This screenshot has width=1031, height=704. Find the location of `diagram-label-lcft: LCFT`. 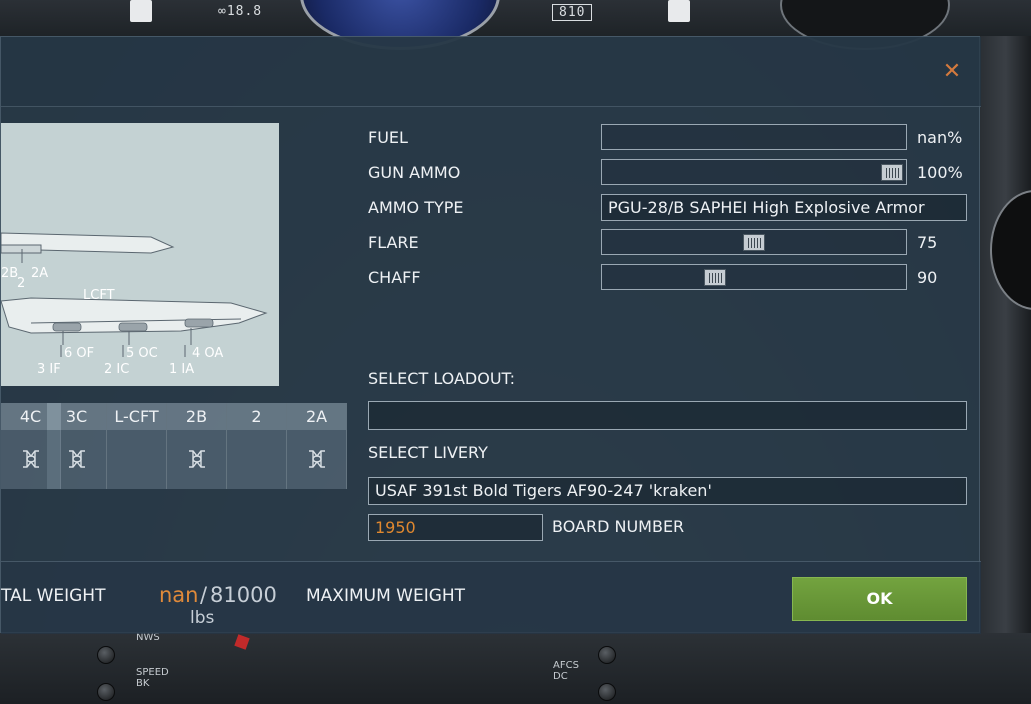

diagram-label-lcft: LCFT is located at coordinates (99, 295).